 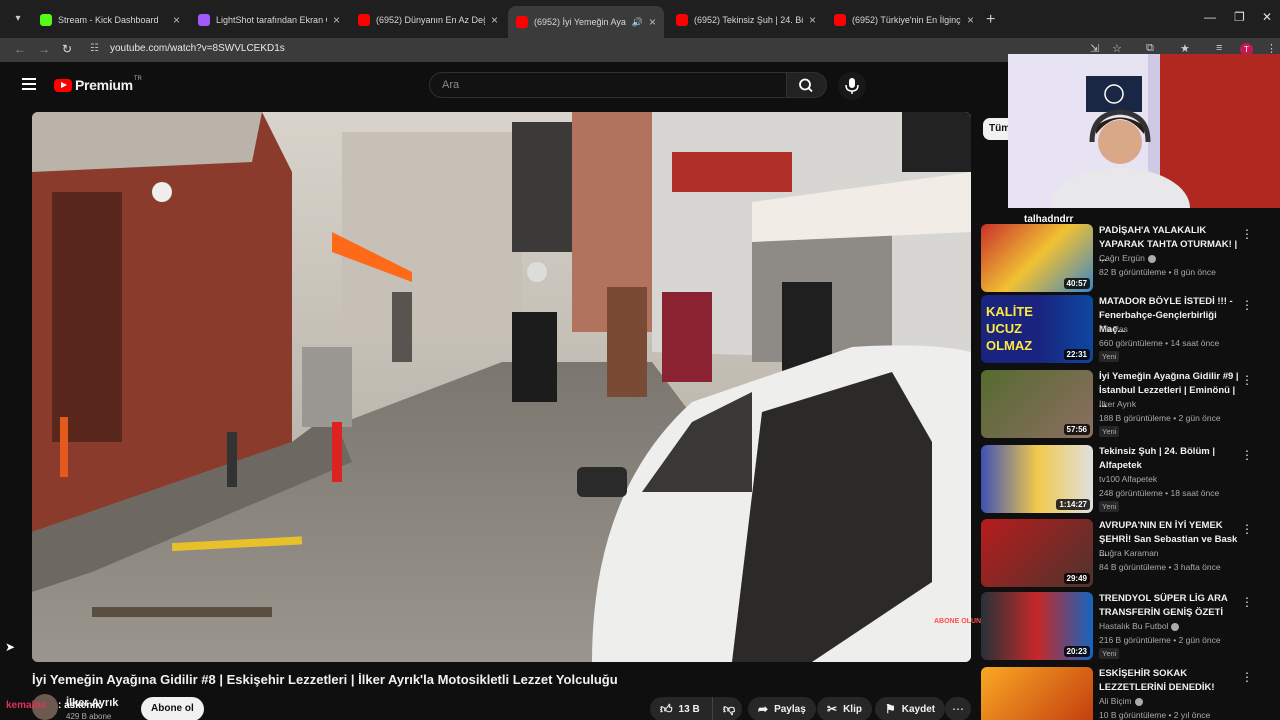 What do you see at coordinates (727, 708) in the screenshot?
I see `dislike-button: 👎︎` at bounding box center [727, 708].